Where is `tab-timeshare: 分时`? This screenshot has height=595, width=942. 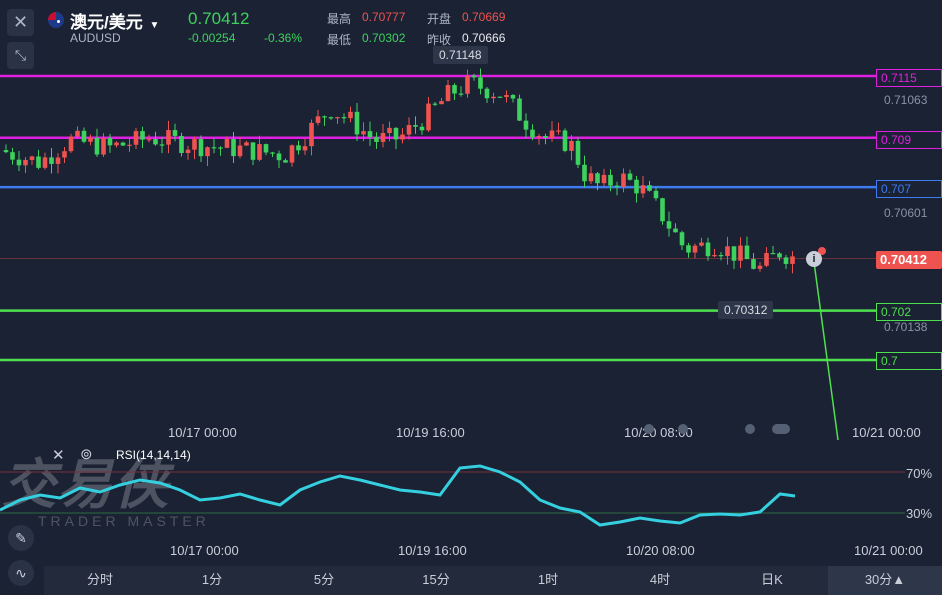
tab-timeshare: 分时 is located at coordinates (100, 580).